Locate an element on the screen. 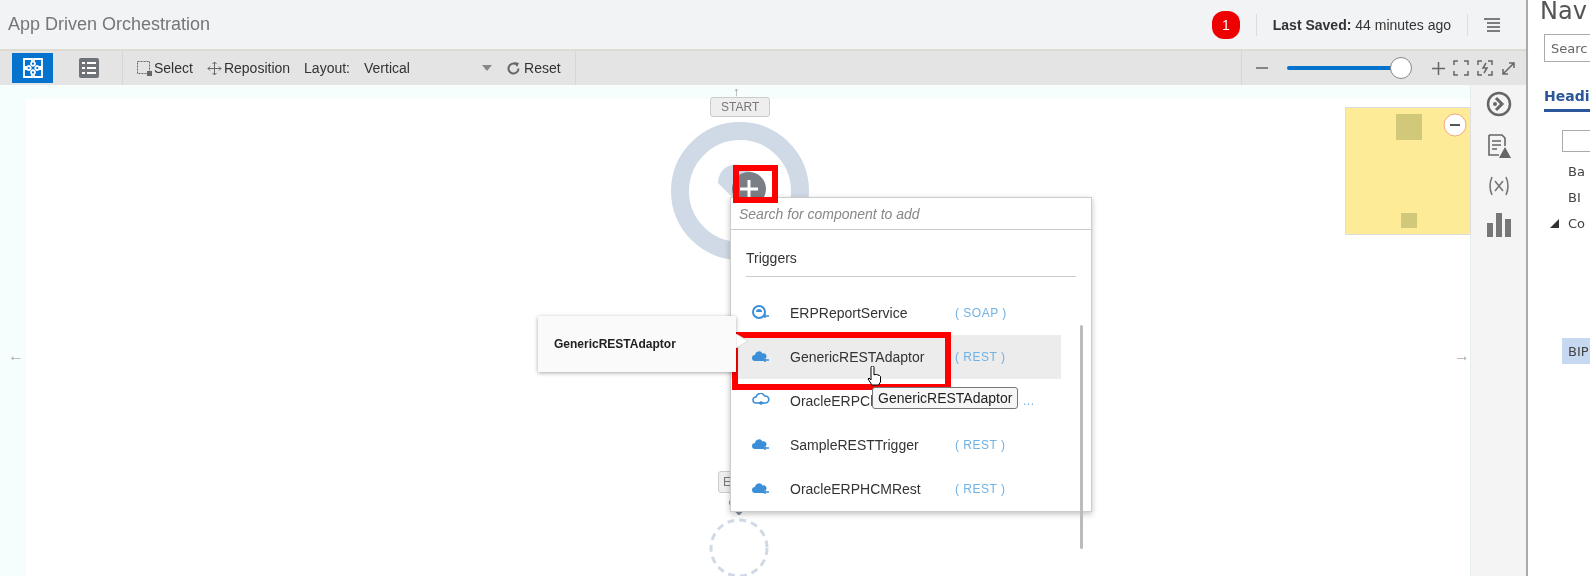 This screenshot has width=1590, height=576. section-heading: Triggers is located at coordinates (911, 263).